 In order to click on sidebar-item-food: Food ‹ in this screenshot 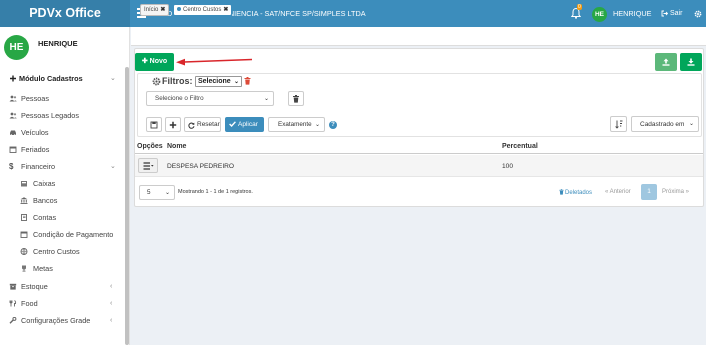, I will do `click(62, 303)`.